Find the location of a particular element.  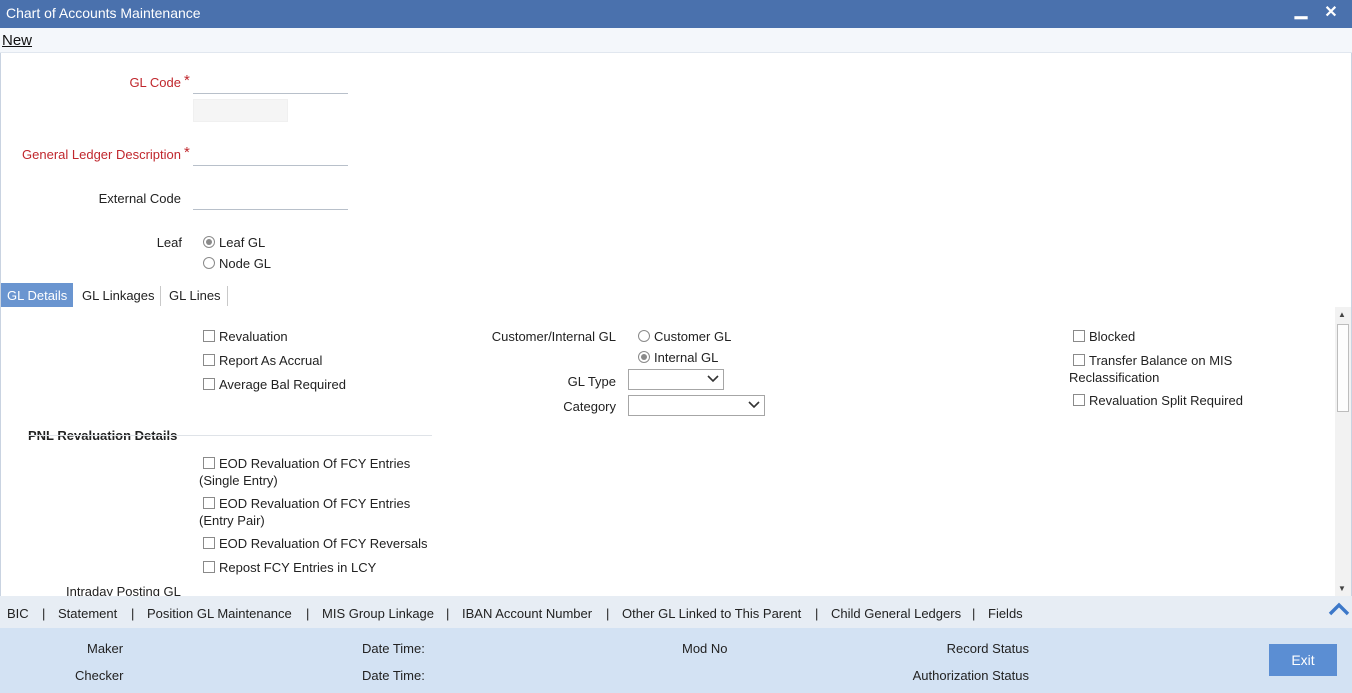

maker-date-time-label: Date Time: is located at coordinates (393, 648).